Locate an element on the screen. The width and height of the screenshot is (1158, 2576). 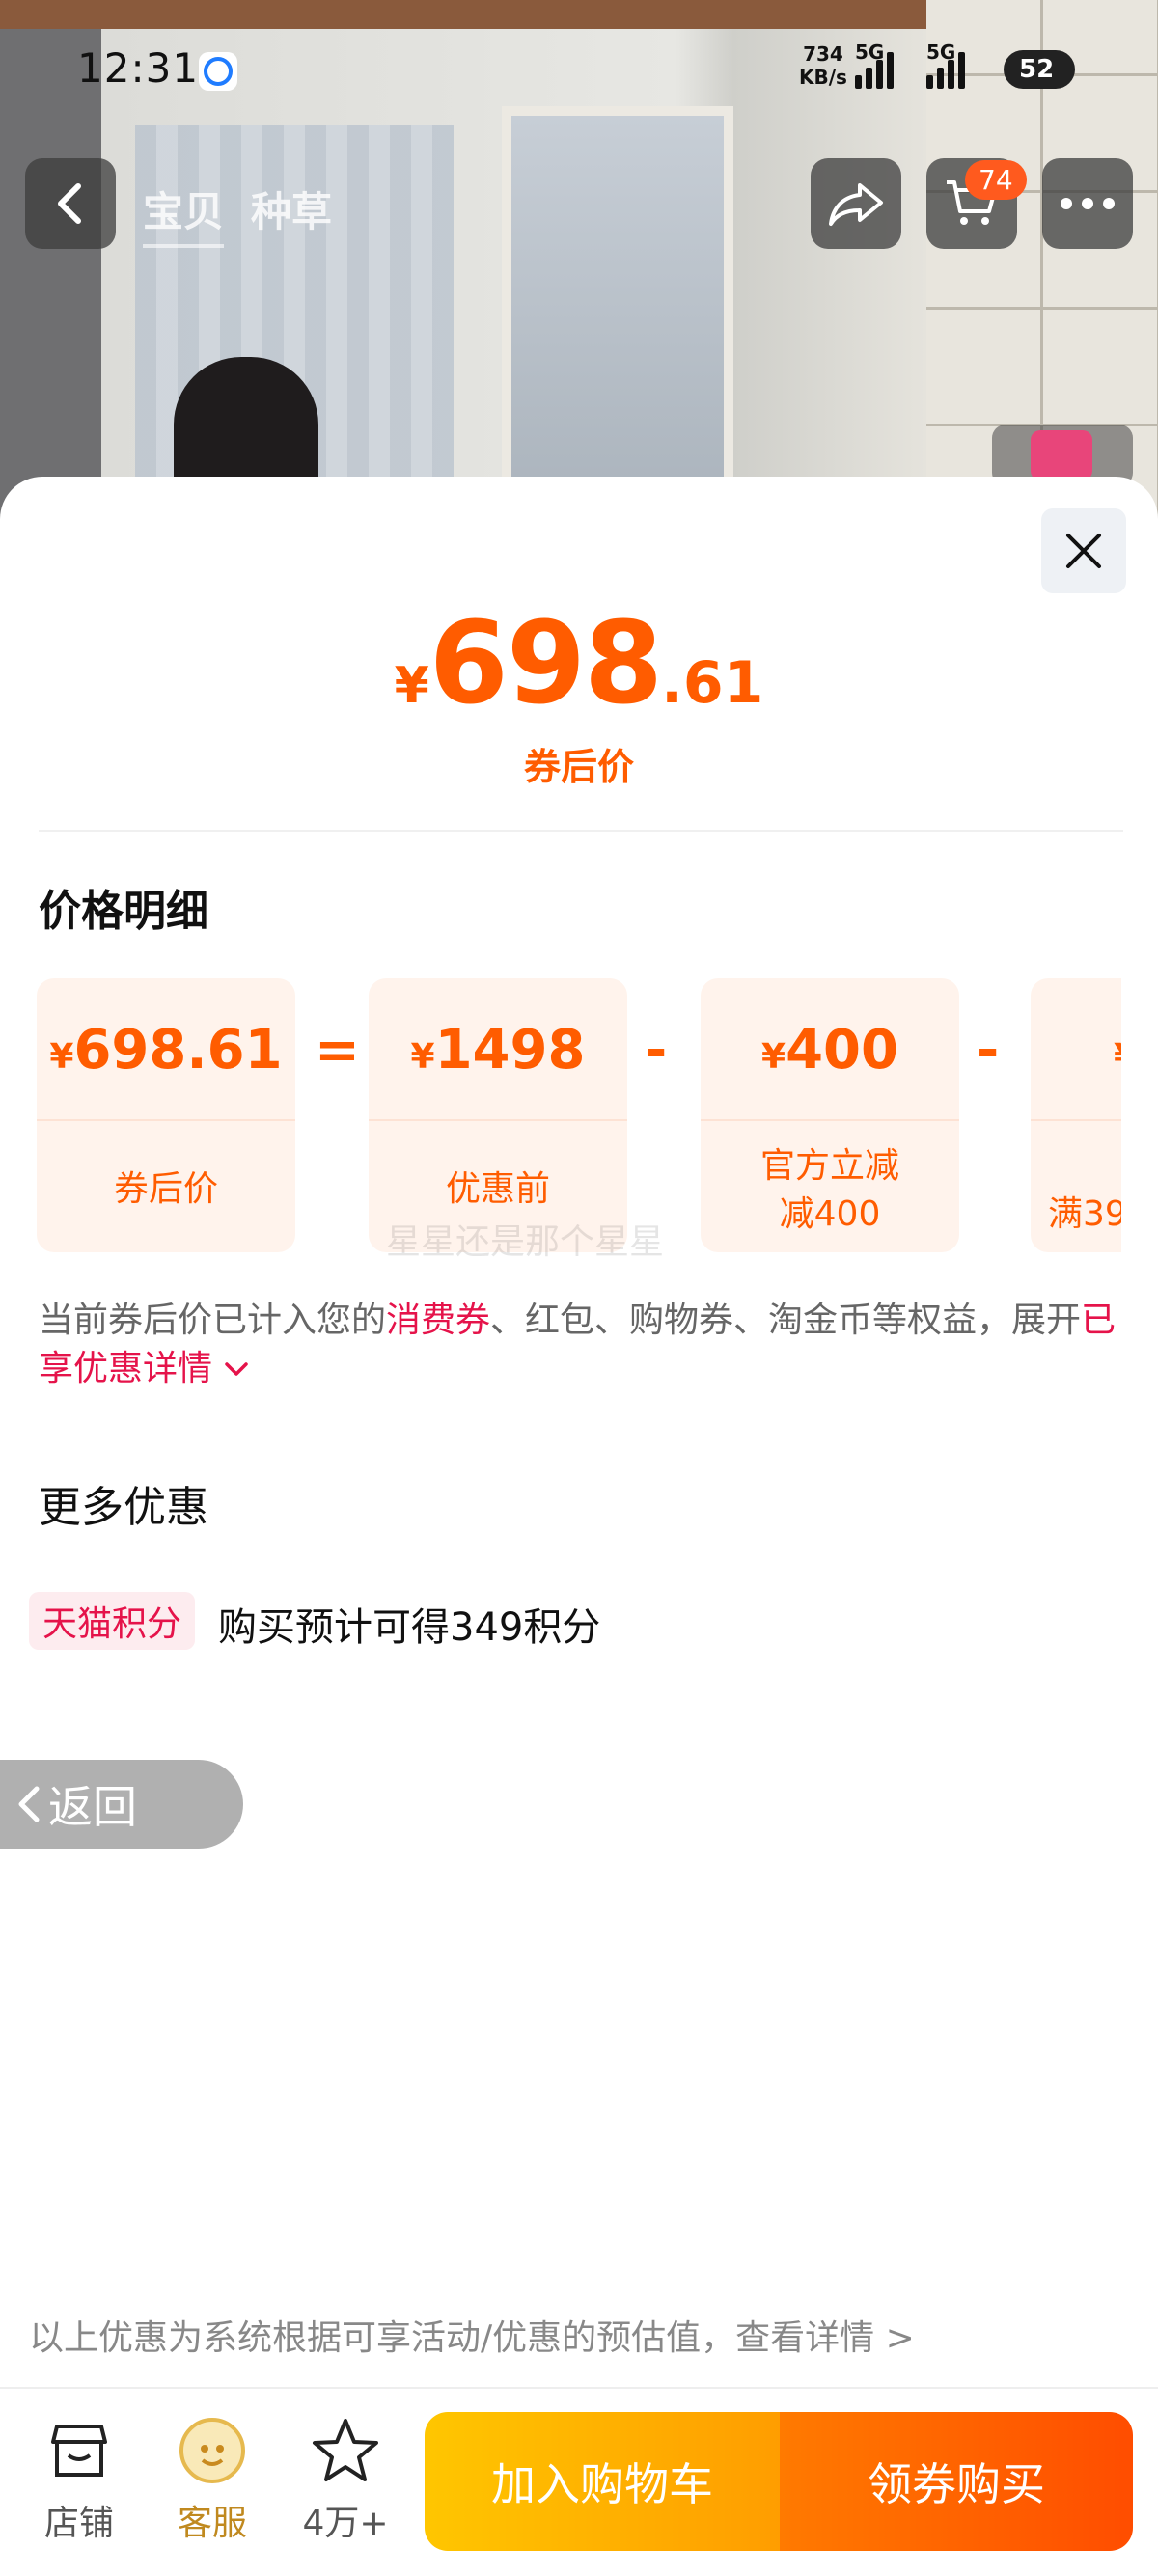
share-icon is located at coordinates (856, 204).